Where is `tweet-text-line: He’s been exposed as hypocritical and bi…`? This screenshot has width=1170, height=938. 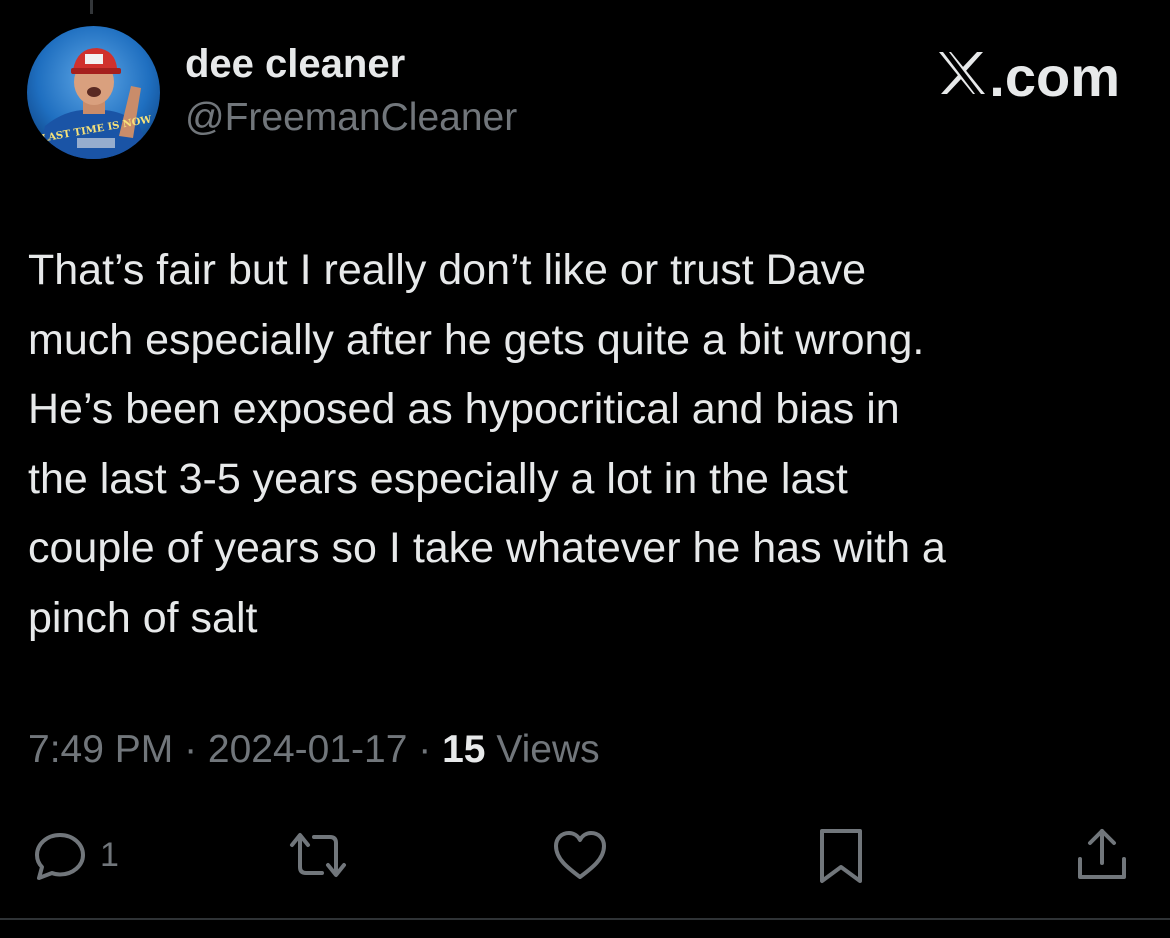
tweet-text-line: He’s been exposed as hypocritical and bi… is located at coordinates (464, 409).